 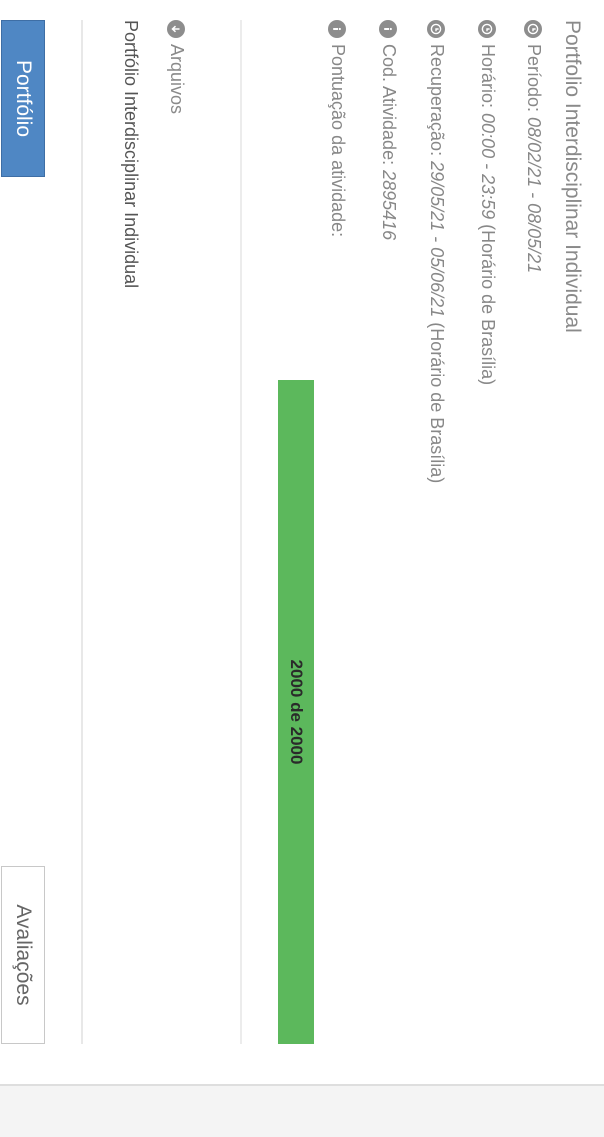 I want to click on divider, so click(x=241, y=532).